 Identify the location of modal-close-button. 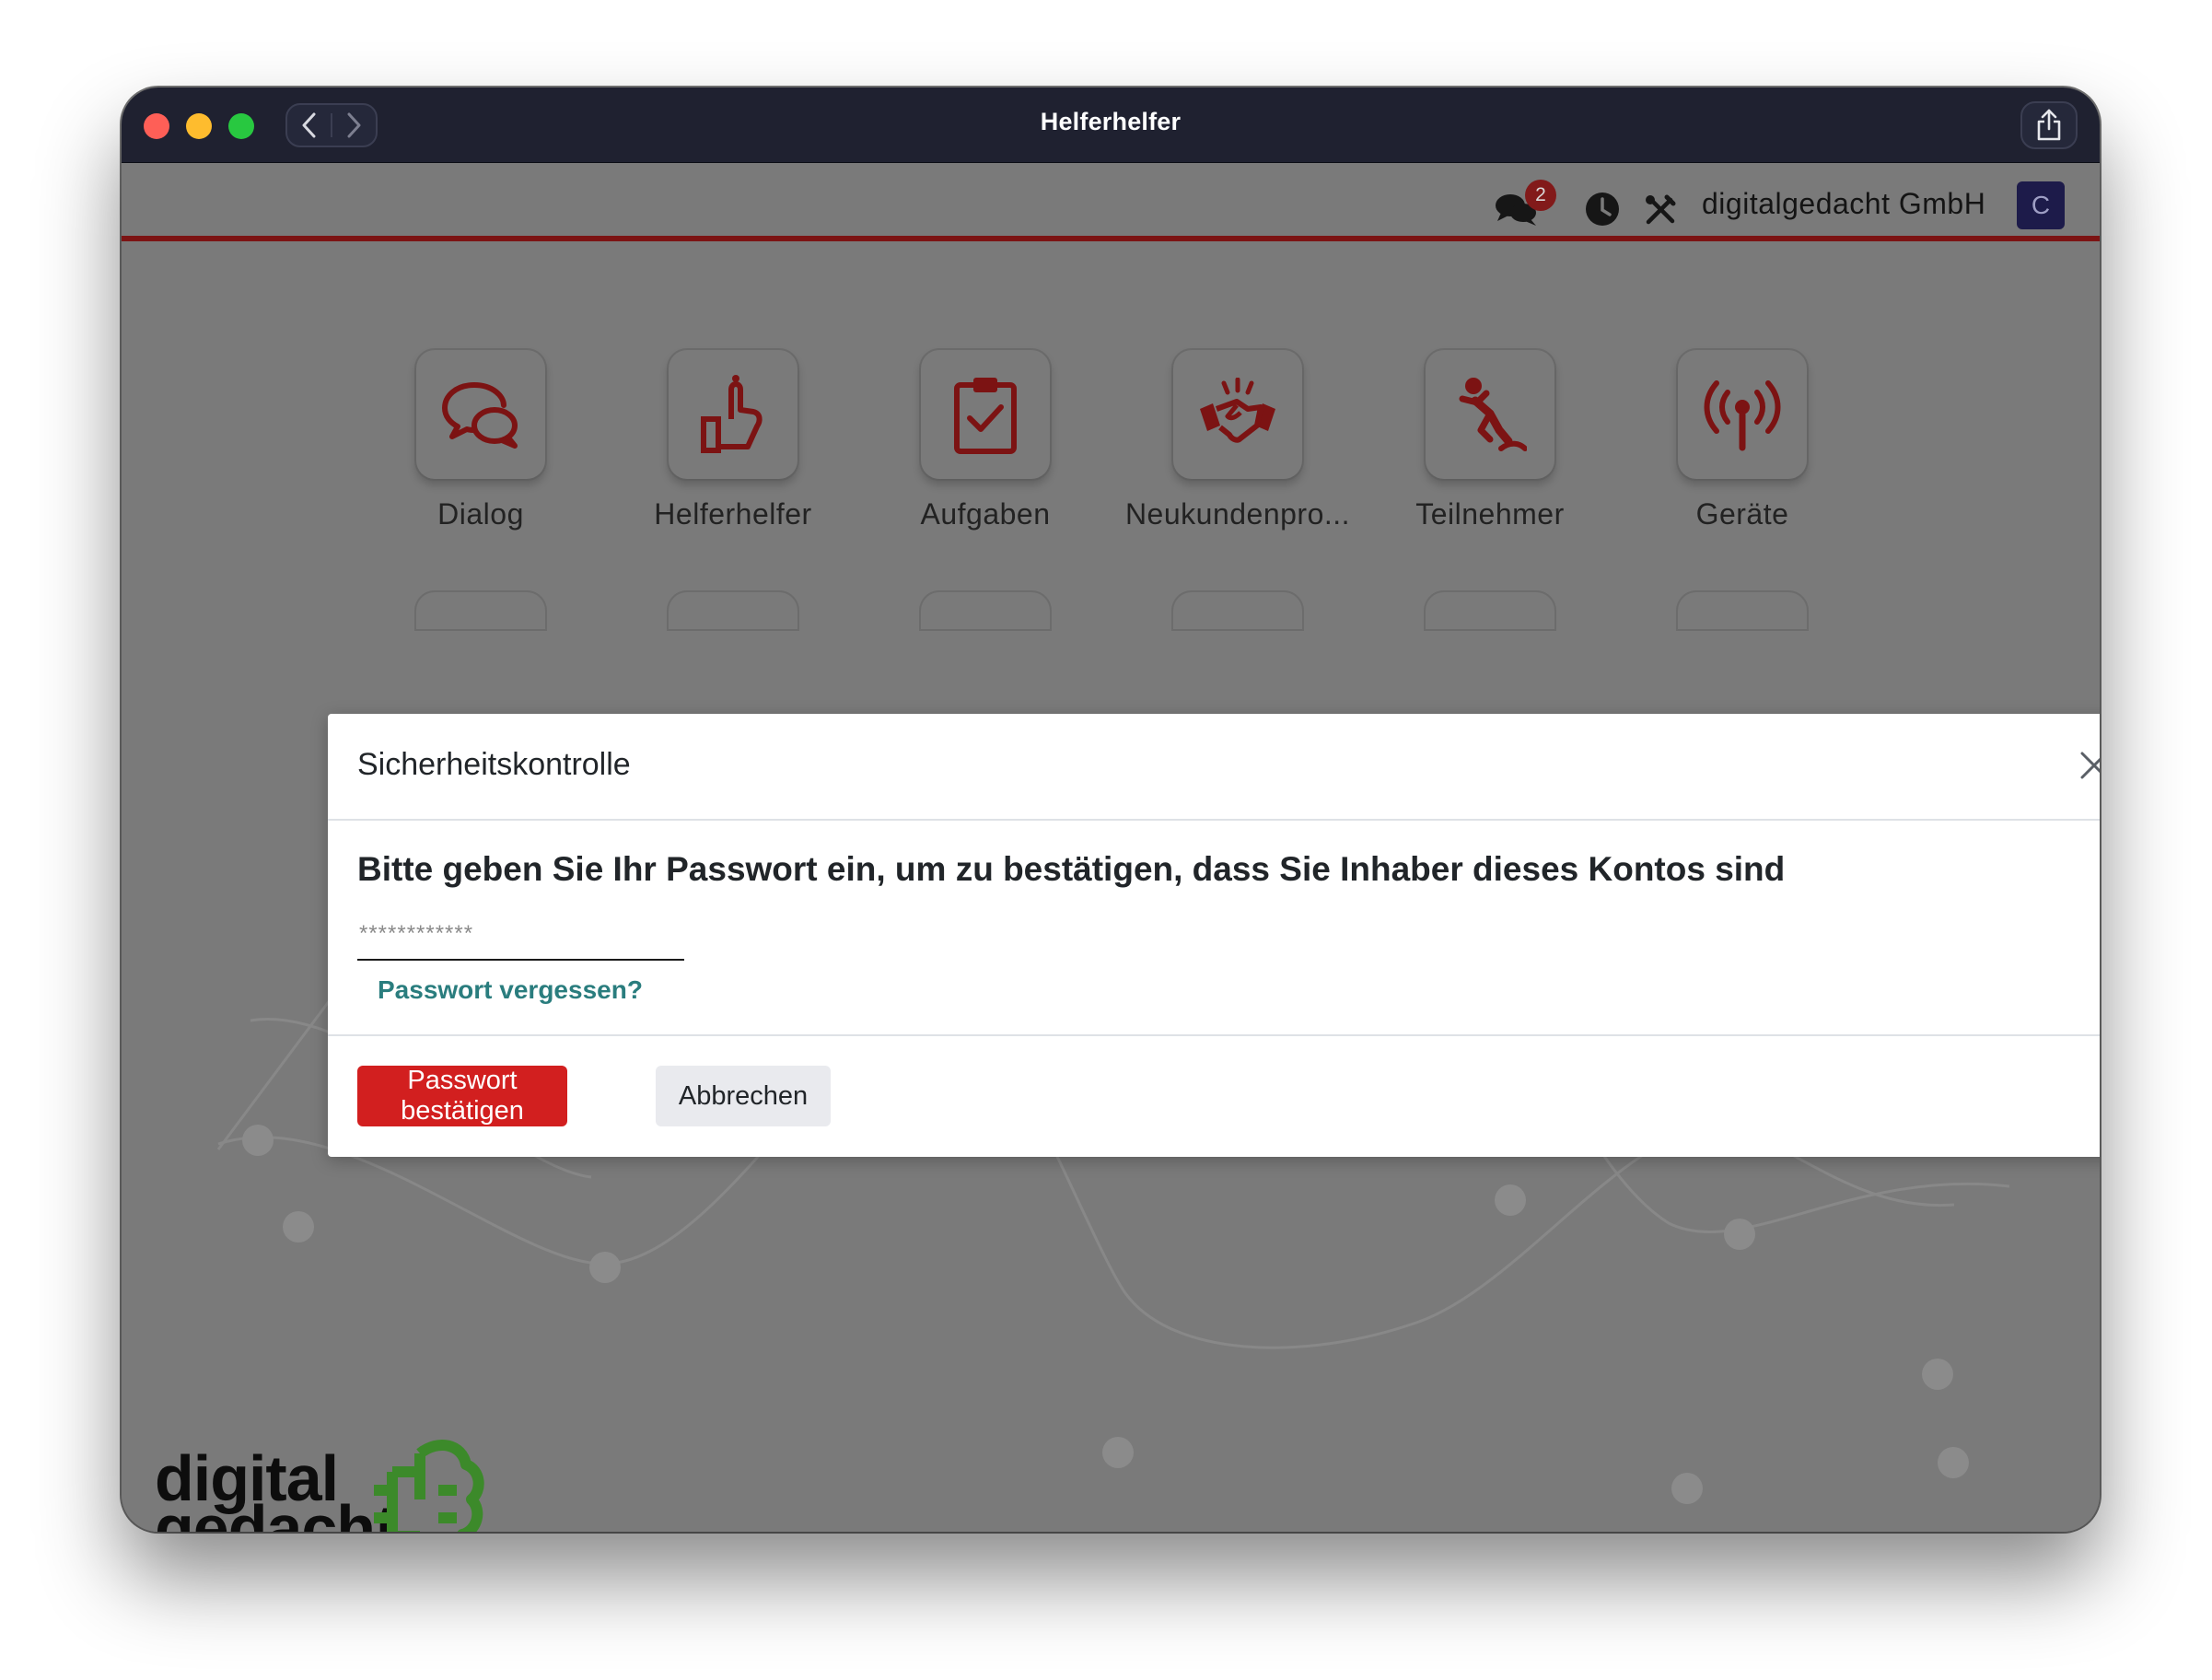
(2088, 765).